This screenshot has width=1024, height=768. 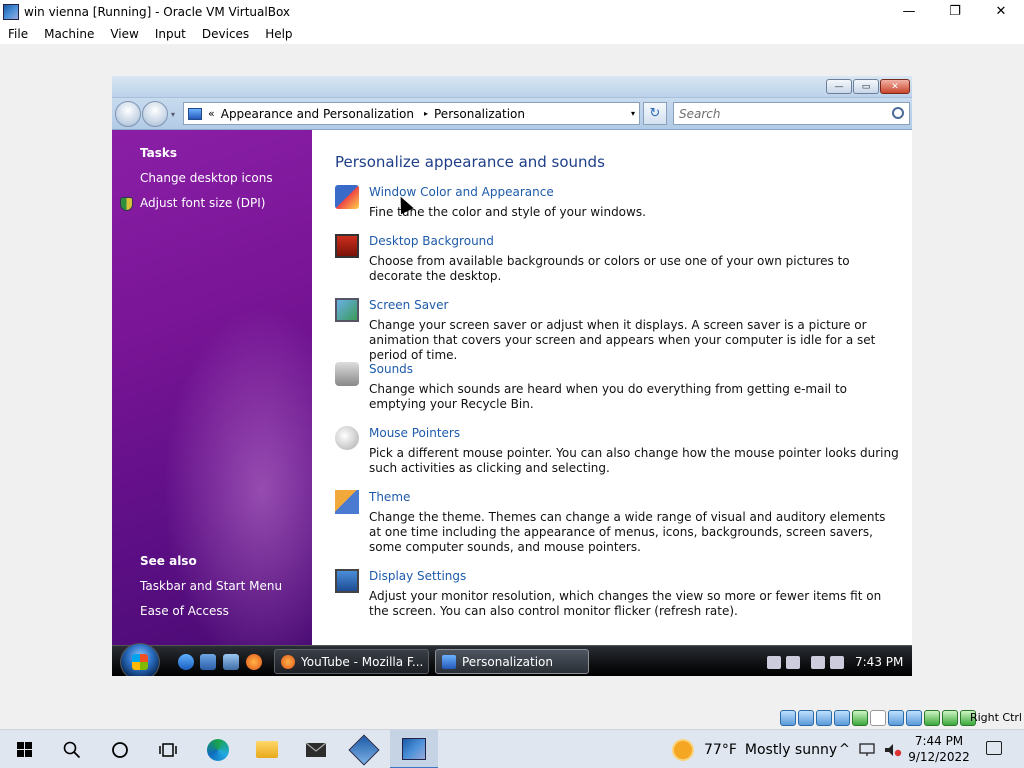 I want to click on search-button, so click(x=72, y=749).